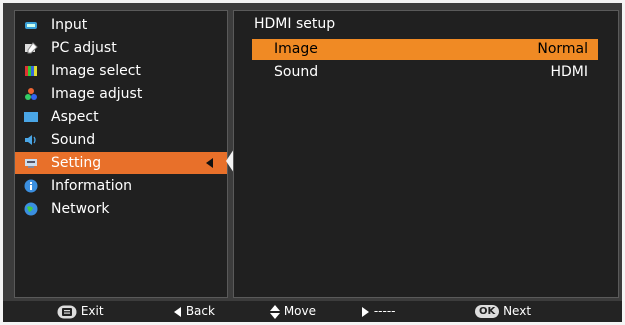 The image size is (625, 325). I want to click on move-label: Move, so click(300, 311).